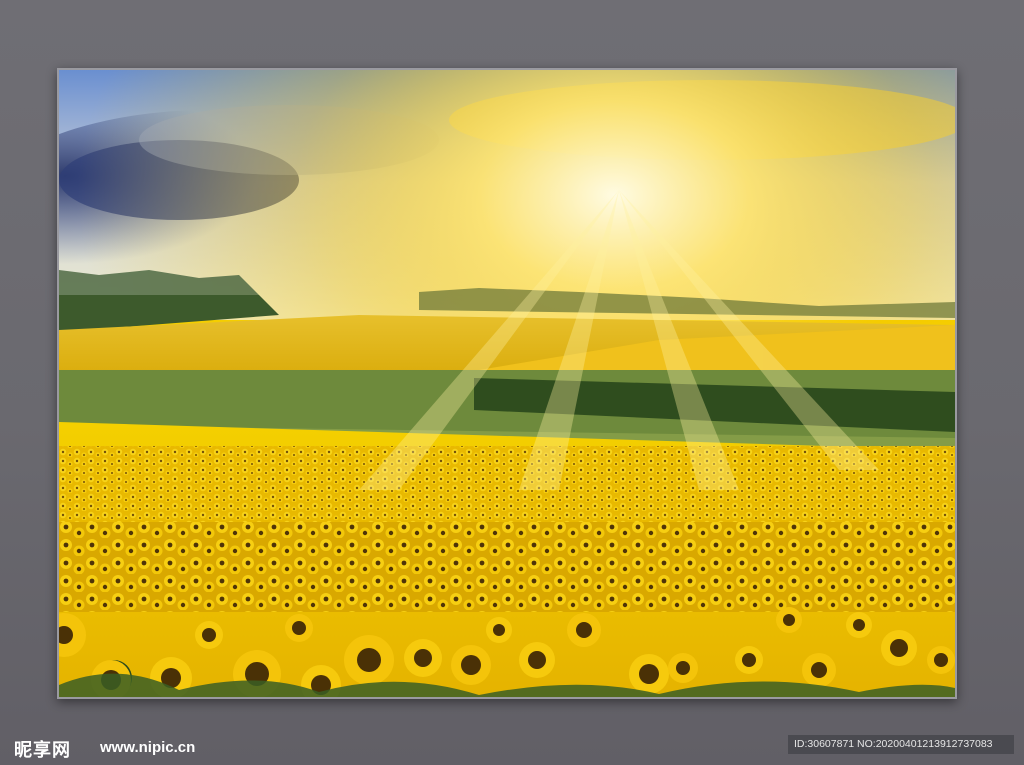  What do you see at coordinates (901, 744) in the screenshot?
I see `image-id-label: ID:30607871 NO:20200401213912737083` at bounding box center [901, 744].